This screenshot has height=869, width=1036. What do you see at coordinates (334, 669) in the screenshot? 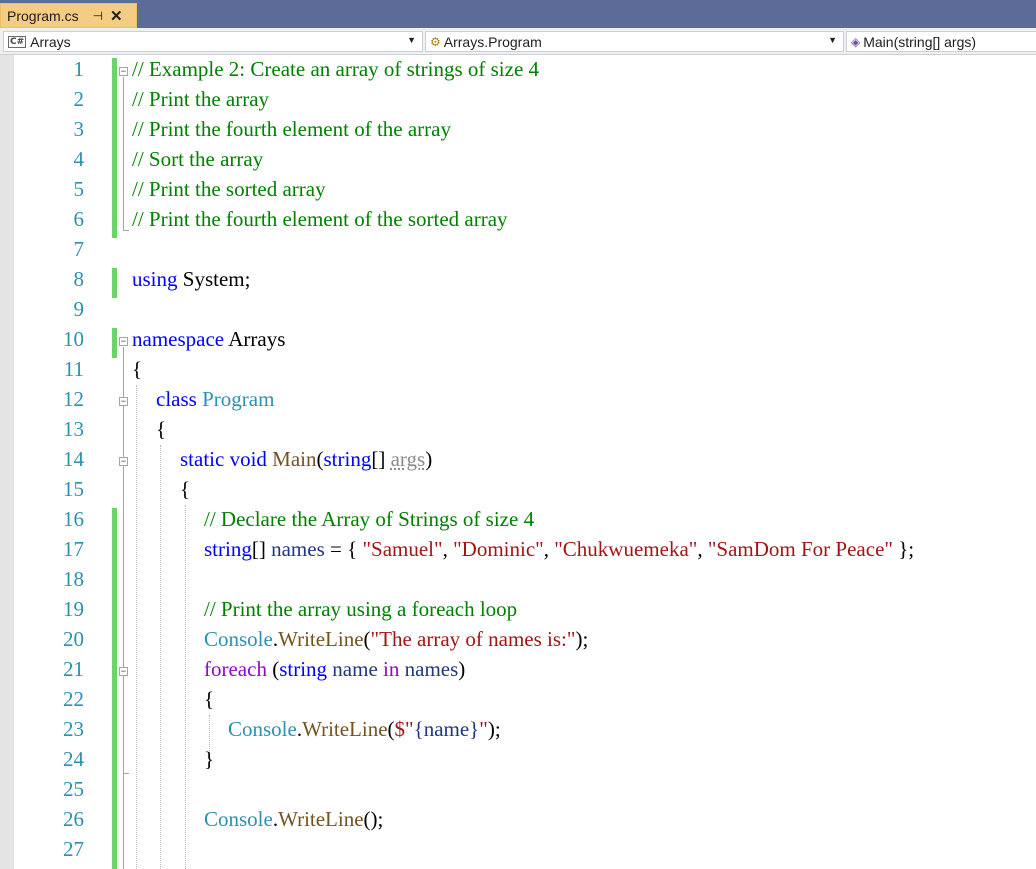
I see `code-line-21: foreach (string name in names)` at bounding box center [334, 669].